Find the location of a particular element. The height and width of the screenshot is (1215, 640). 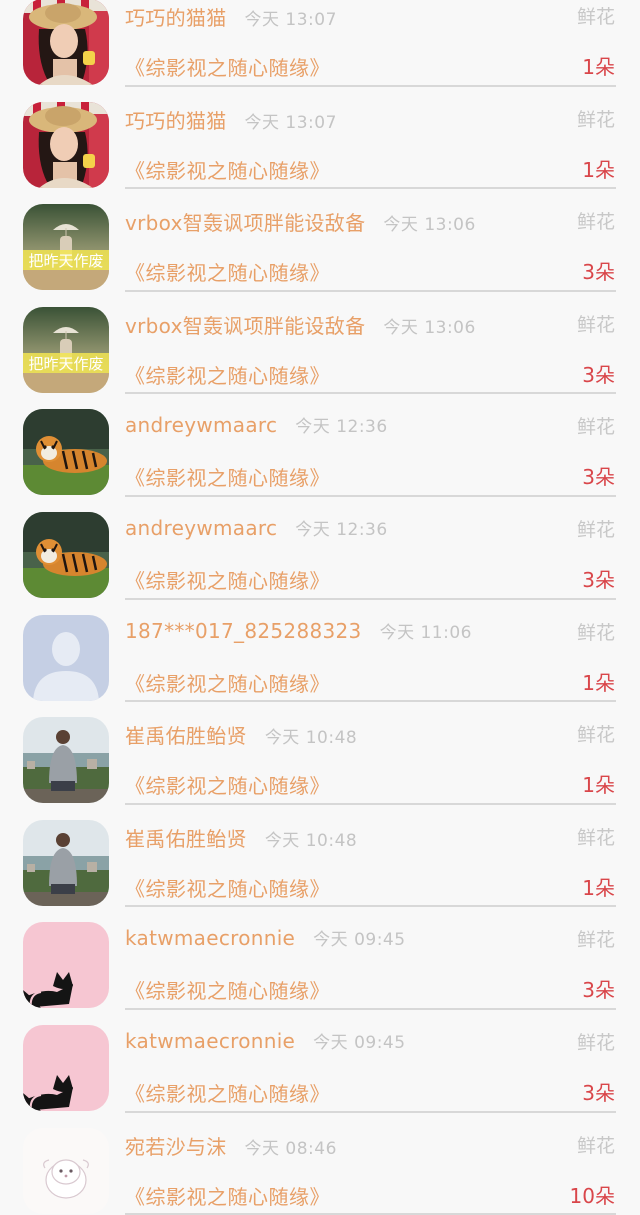

username: 宛若沙与沫 今天 08:46 is located at coordinates (231, 1145).